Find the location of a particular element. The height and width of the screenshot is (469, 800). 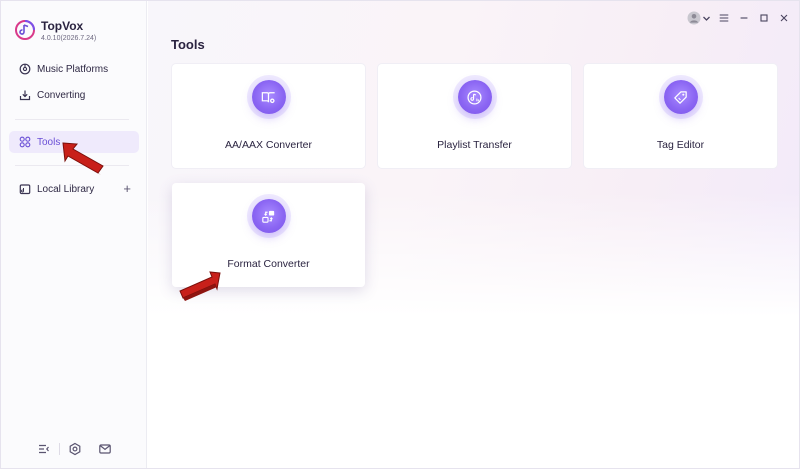

tool-card-label: Playlist Transfer is located at coordinates (474, 145).